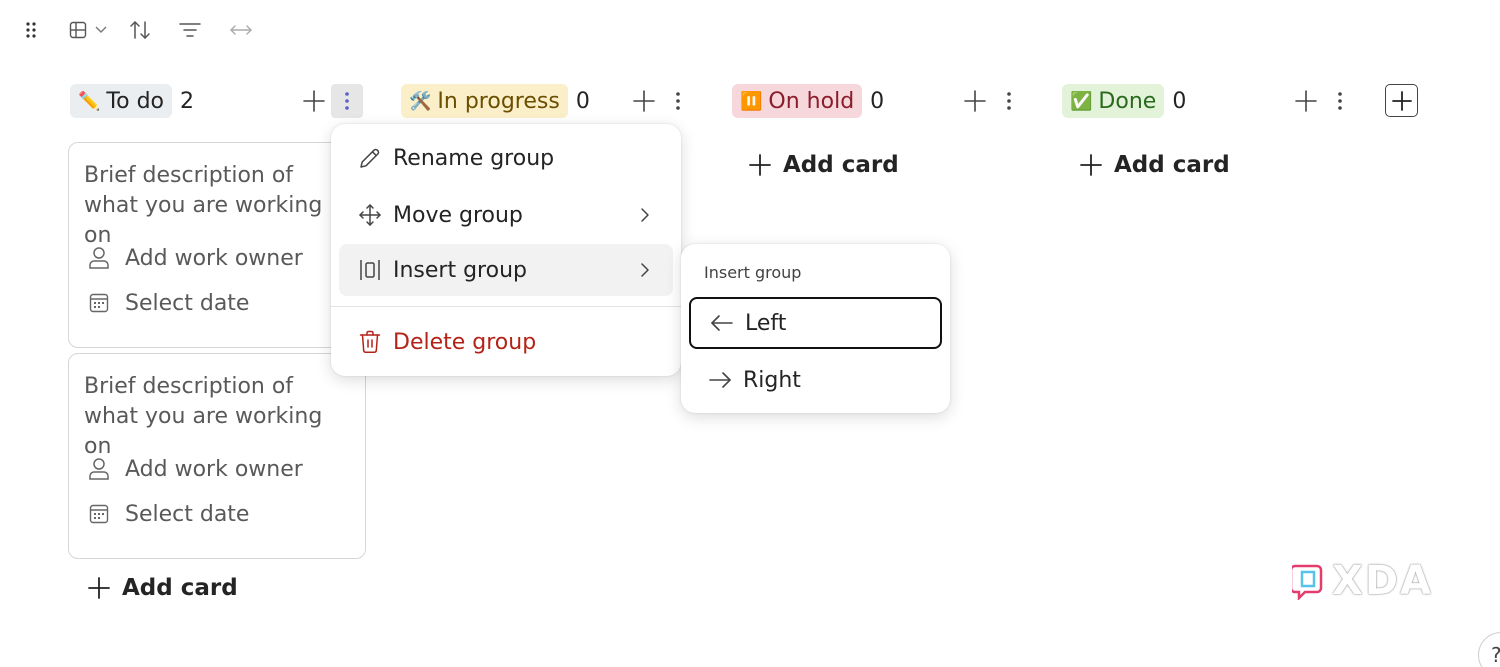 The width and height of the screenshot is (1500, 667). I want to click on pause-emoji-icon: ⏸️, so click(751, 101).